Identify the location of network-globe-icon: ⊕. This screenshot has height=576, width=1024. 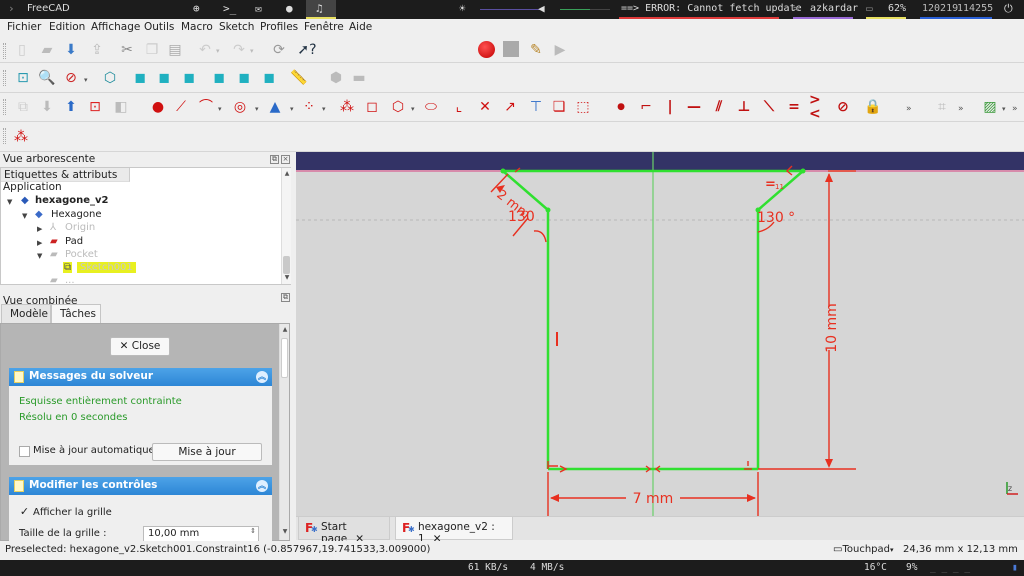
(196, 8).